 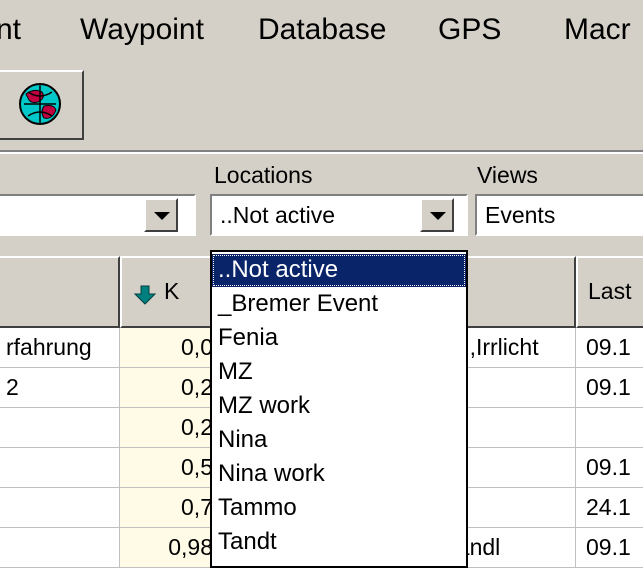 What do you see at coordinates (339, 304) in the screenshot?
I see `dropdown-item: _Bremer Event` at bounding box center [339, 304].